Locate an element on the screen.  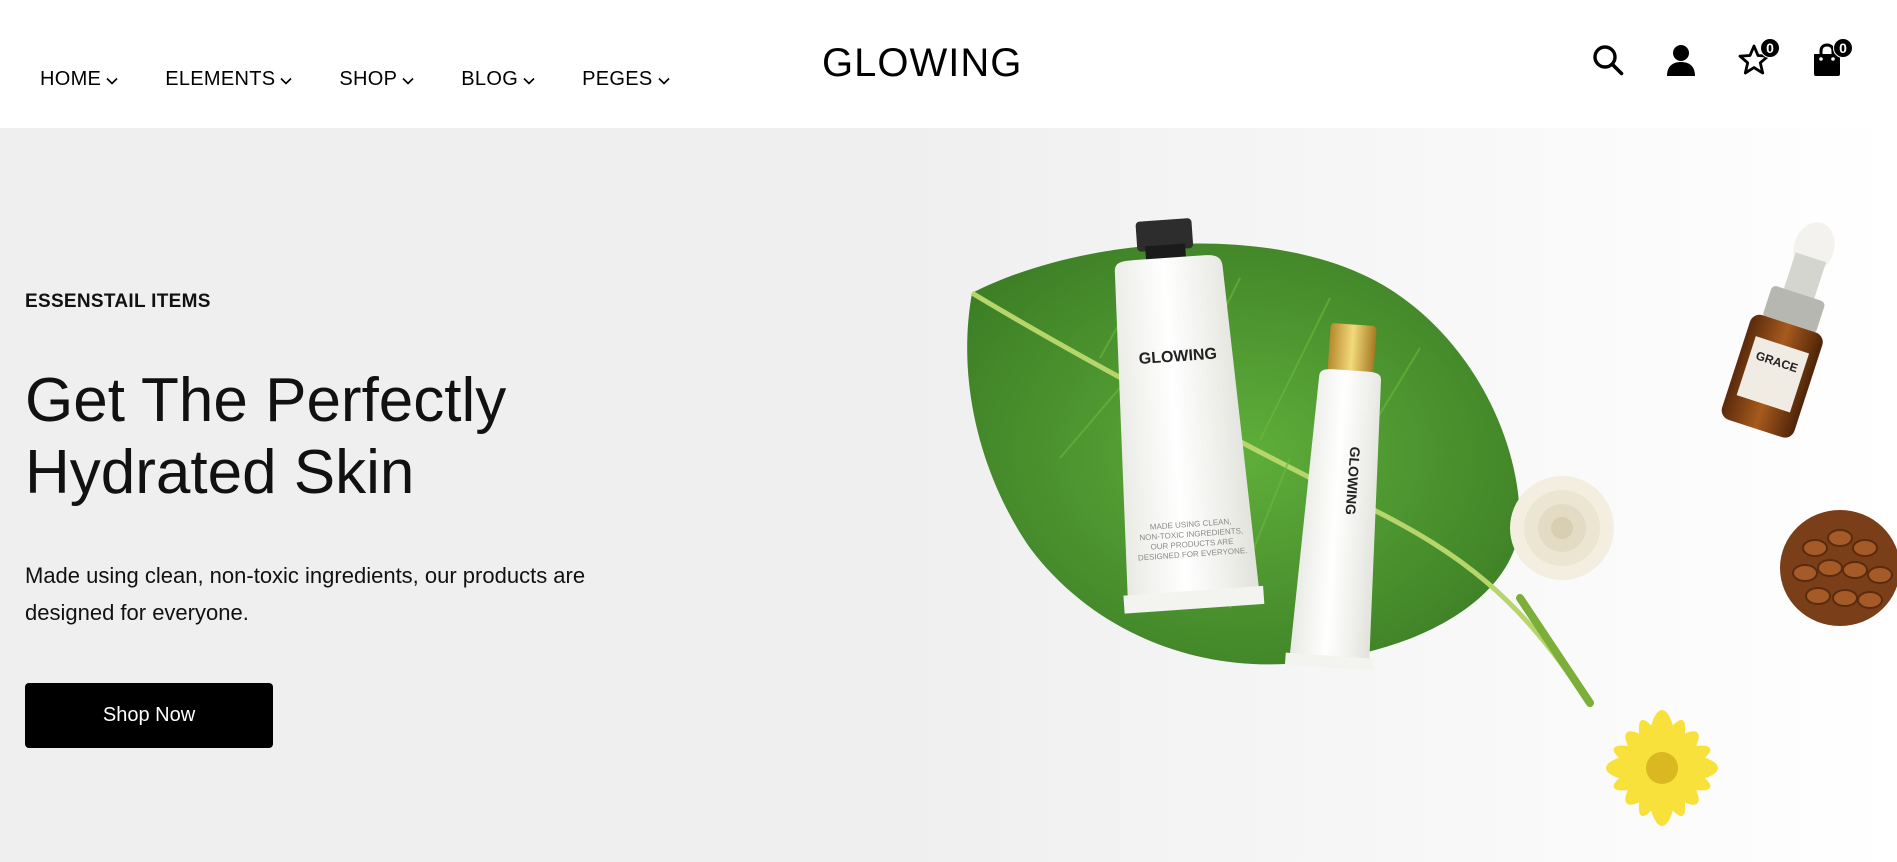
search-button is located at coordinates (1608, 60).